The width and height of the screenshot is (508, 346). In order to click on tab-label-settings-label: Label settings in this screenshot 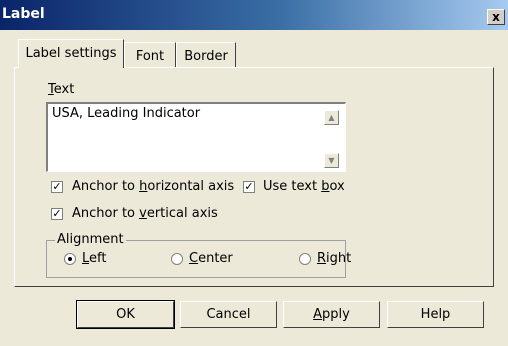, I will do `click(71, 53)`.